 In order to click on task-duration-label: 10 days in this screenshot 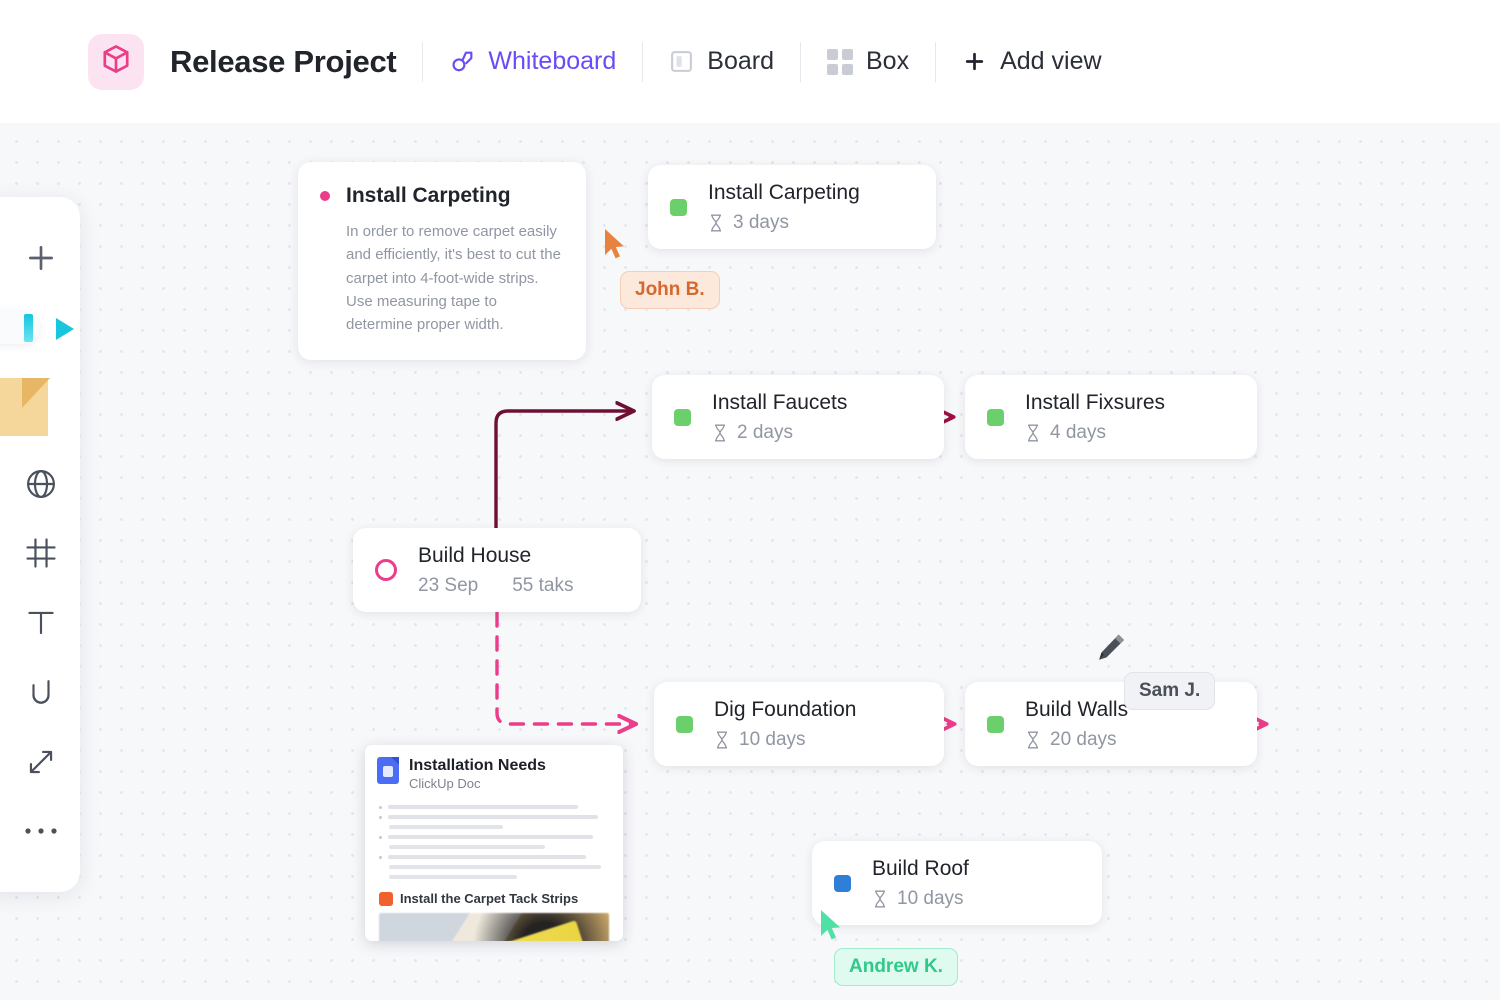, I will do `click(772, 739)`.